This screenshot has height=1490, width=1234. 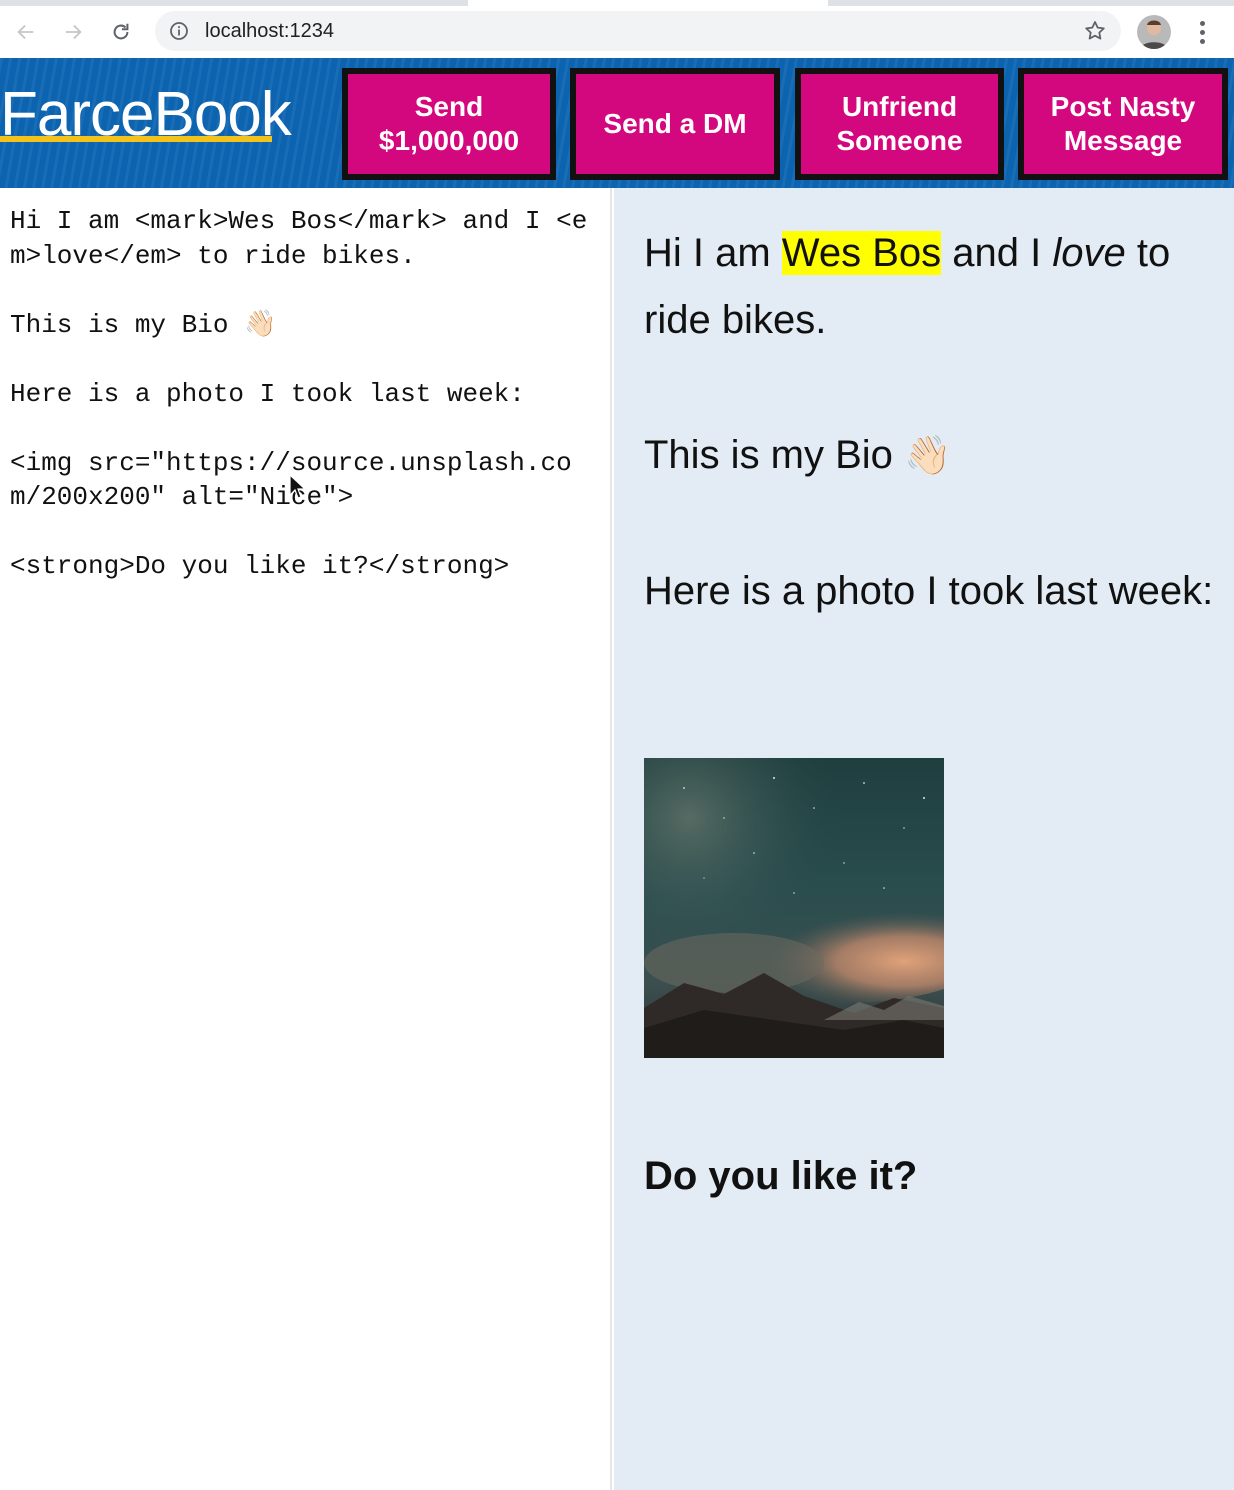 What do you see at coordinates (1089, 253) in the screenshot?
I see `emphasized-word: love` at bounding box center [1089, 253].